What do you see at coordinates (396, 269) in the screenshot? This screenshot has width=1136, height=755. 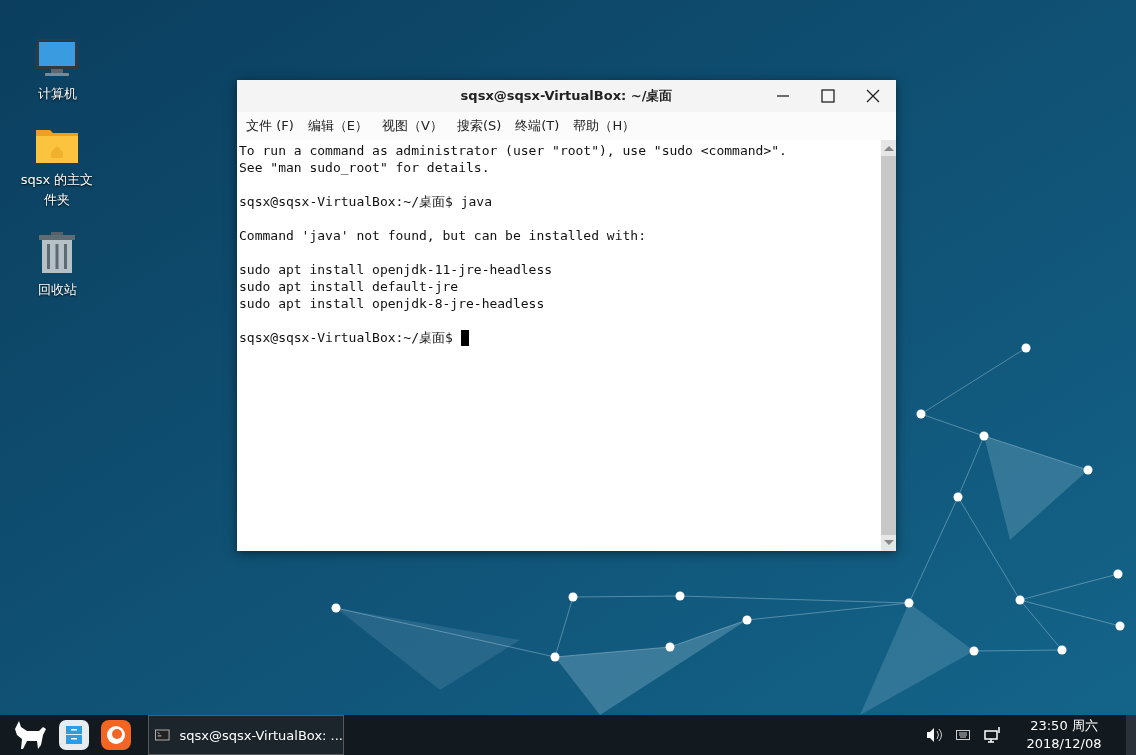 I see `terminal-line: sudo apt install openjdk-11-jre-headless` at bounding box center [396, 269].